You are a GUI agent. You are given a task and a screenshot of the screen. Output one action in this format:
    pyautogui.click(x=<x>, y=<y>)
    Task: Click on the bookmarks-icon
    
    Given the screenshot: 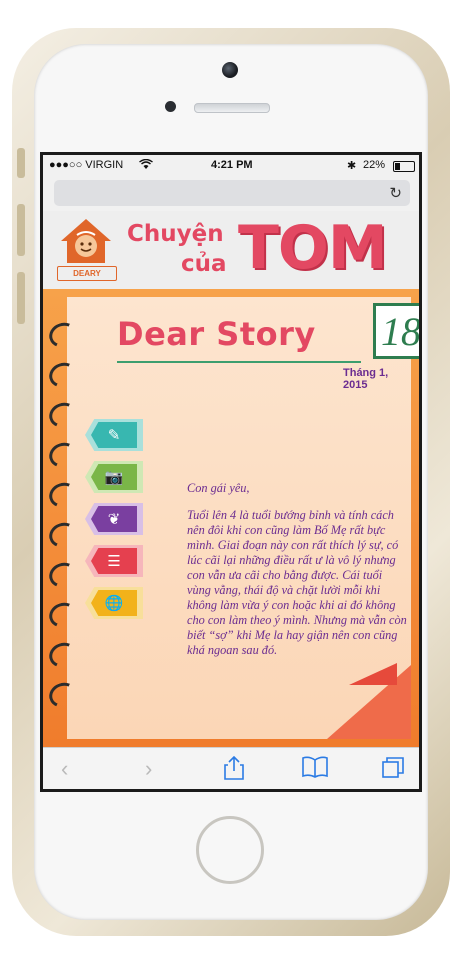 What is the action you would take?
    pyautogui.click(x=315, y=770)
    